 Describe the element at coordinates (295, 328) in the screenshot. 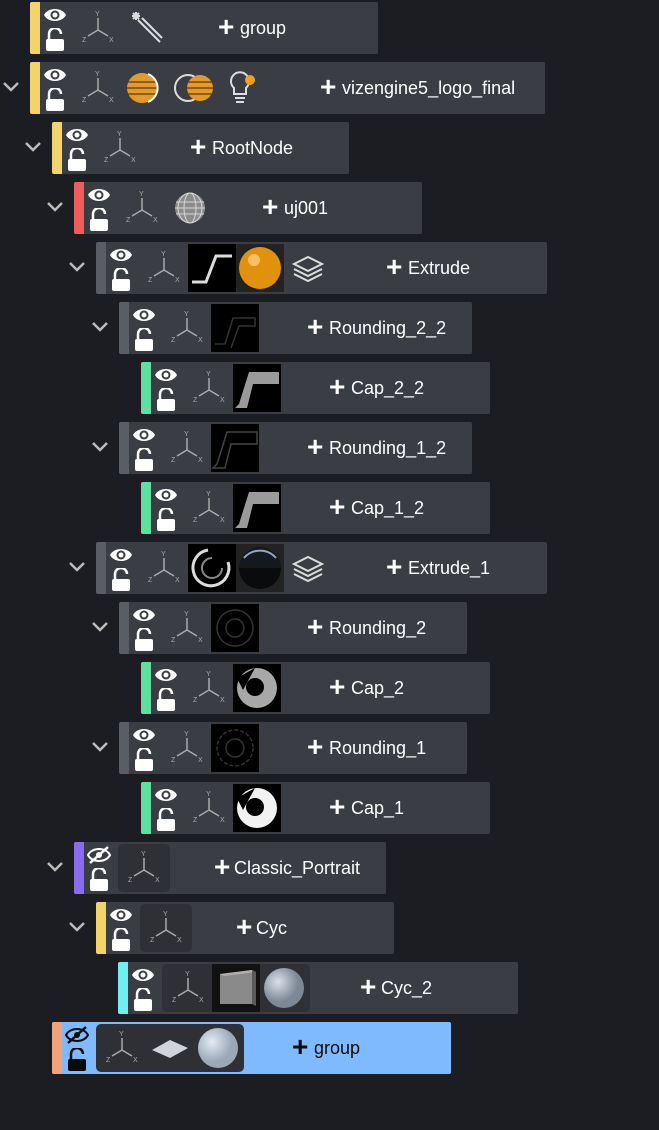

I see `tree-node: Y Z X + Rounding_2_2` at that location.